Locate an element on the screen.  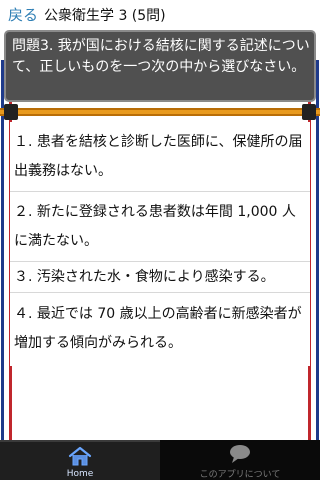
answer-option-2-text: ２. 新たに登録される患者数は年間 1,000 人に満たない。 is located at coordinates (155, 226).